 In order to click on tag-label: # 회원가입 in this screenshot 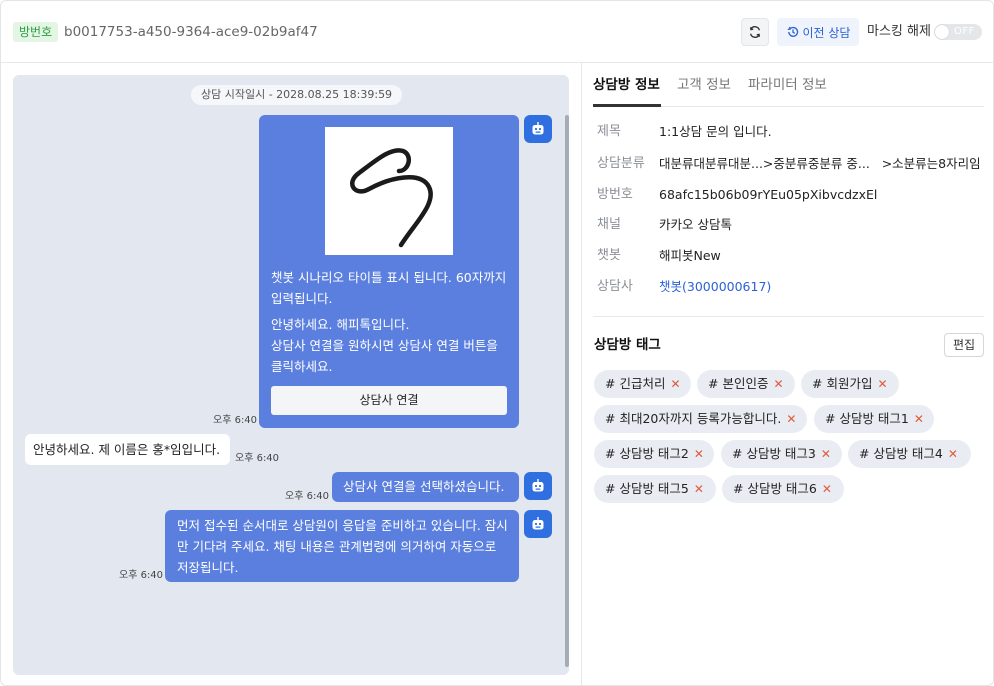, I will do `click(842, 383)`.